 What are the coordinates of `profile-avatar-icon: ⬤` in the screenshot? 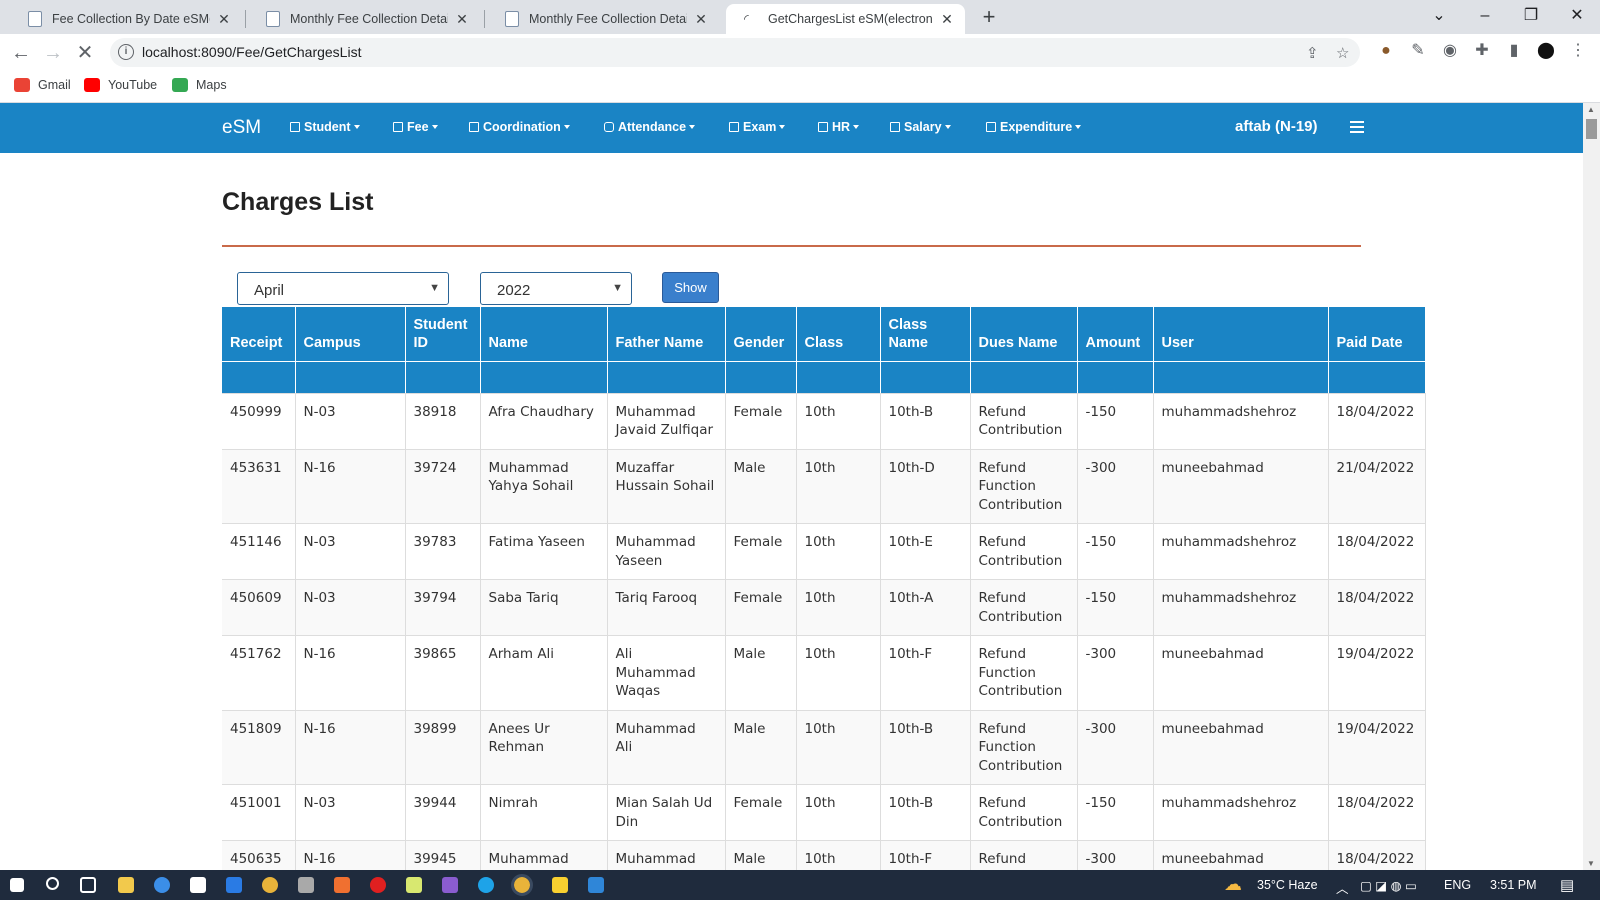 It's located at (1546, 51).